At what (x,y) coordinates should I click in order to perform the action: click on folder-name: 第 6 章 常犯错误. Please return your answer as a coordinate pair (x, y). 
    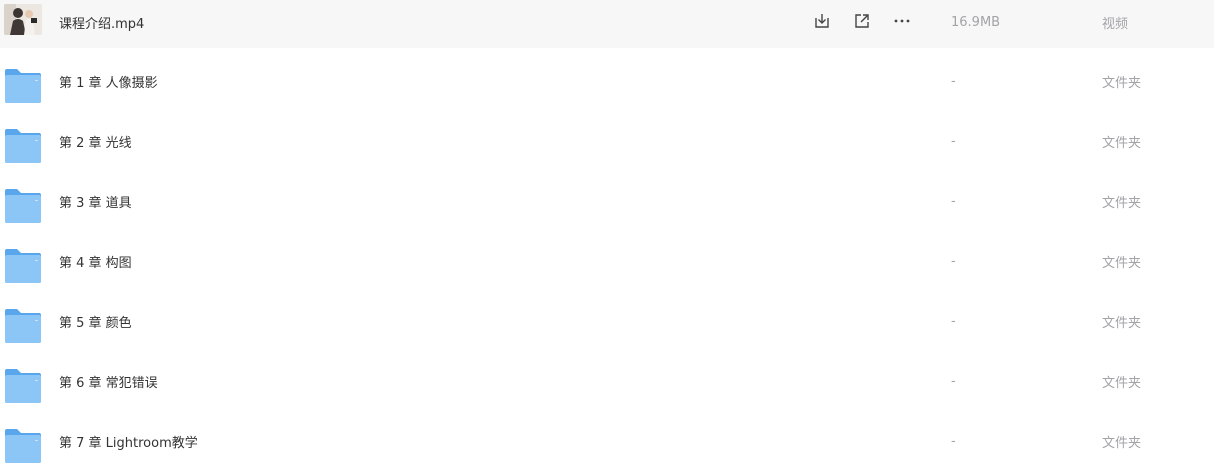
    Looking at the image, I should click on (108, 381).